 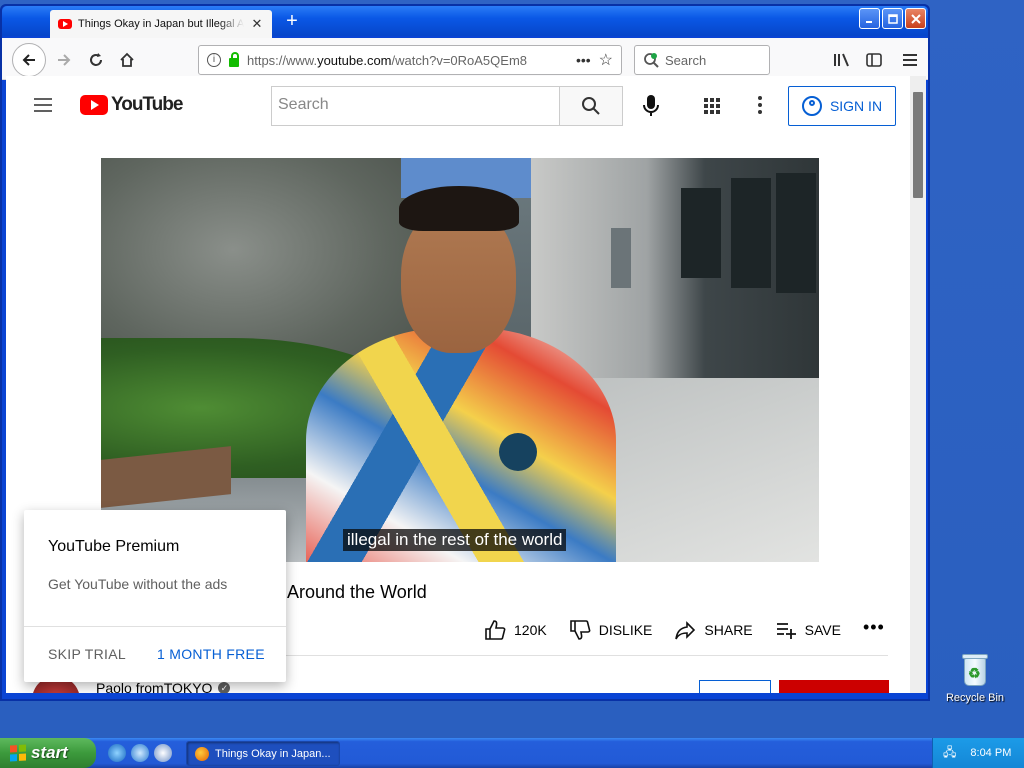 I want to click on dislike-button: DISLIKE, so click(x=611, y=630).